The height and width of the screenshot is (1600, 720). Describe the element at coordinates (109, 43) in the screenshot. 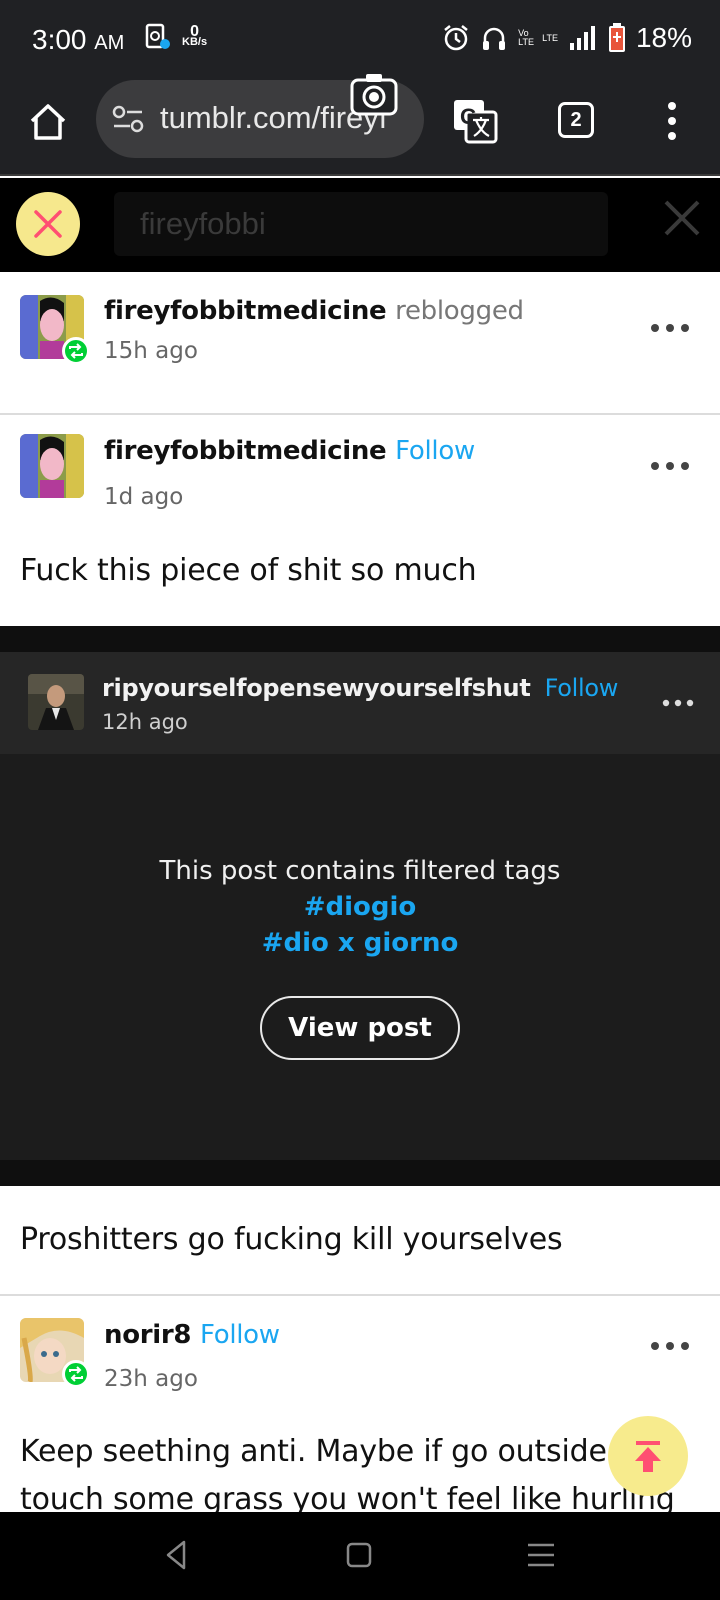

I see `status-time-ampm: AM` at that location.